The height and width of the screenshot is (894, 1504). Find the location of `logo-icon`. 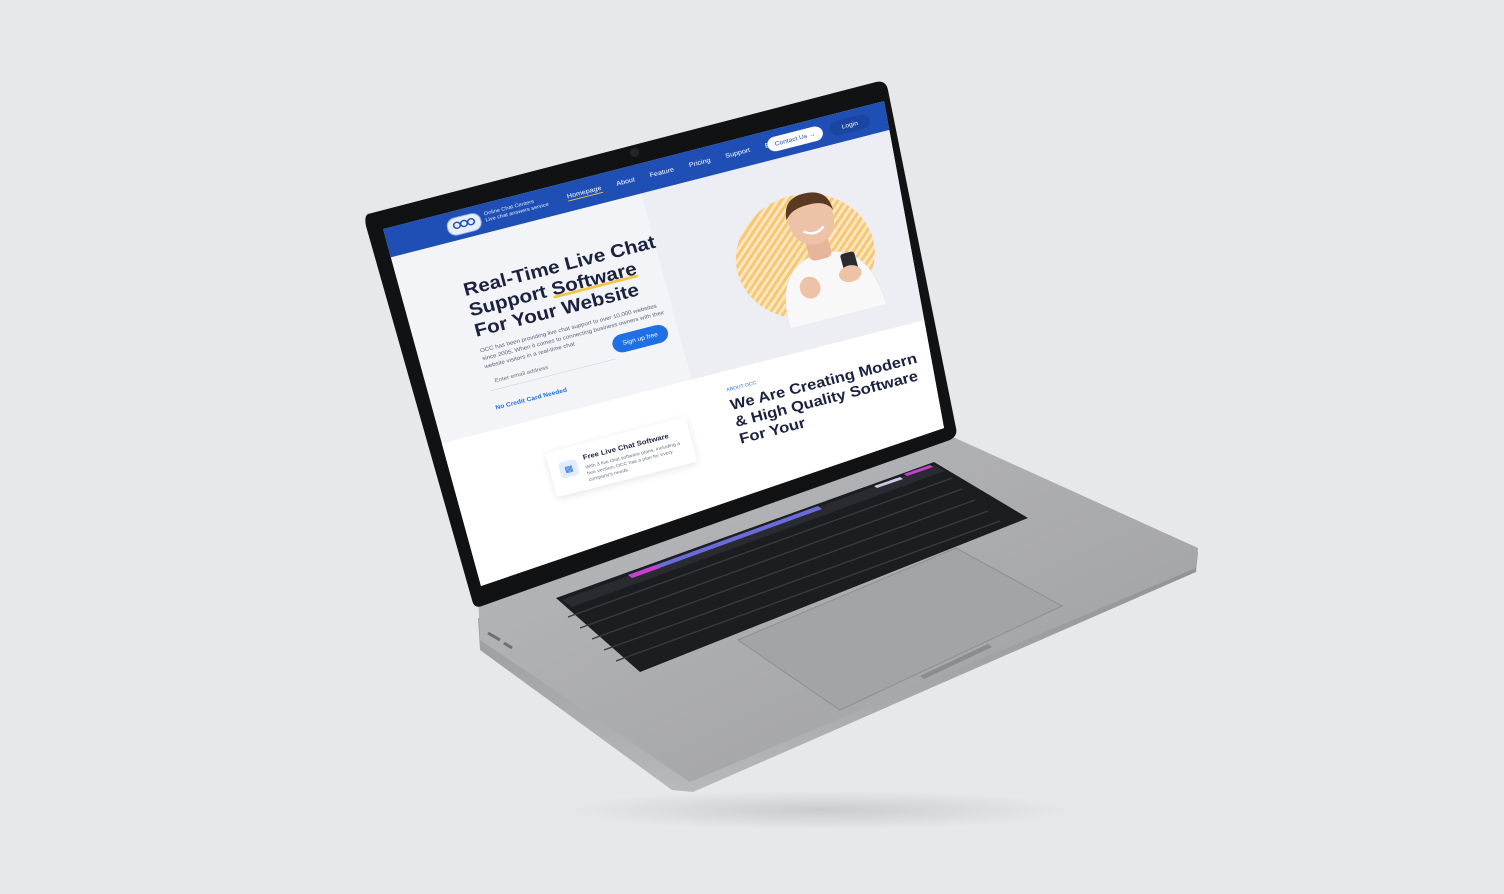

logo-icon is located at coordinates (464, 224).